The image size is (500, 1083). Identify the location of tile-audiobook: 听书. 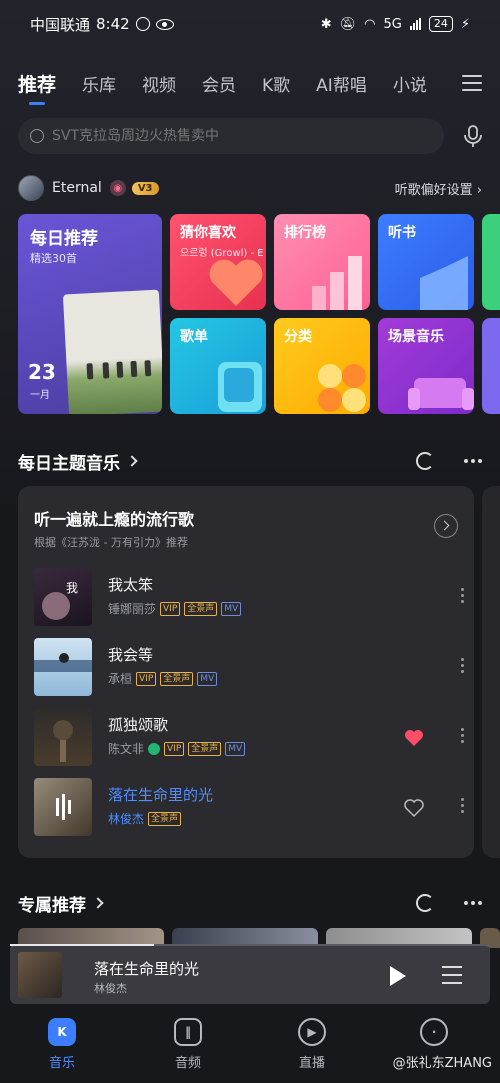
(426, 262).